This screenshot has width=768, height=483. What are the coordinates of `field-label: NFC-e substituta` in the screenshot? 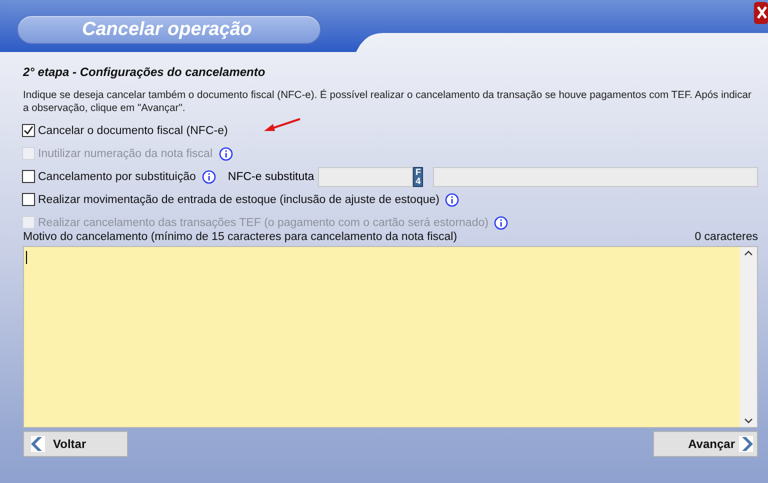 It's located at (271, 176).